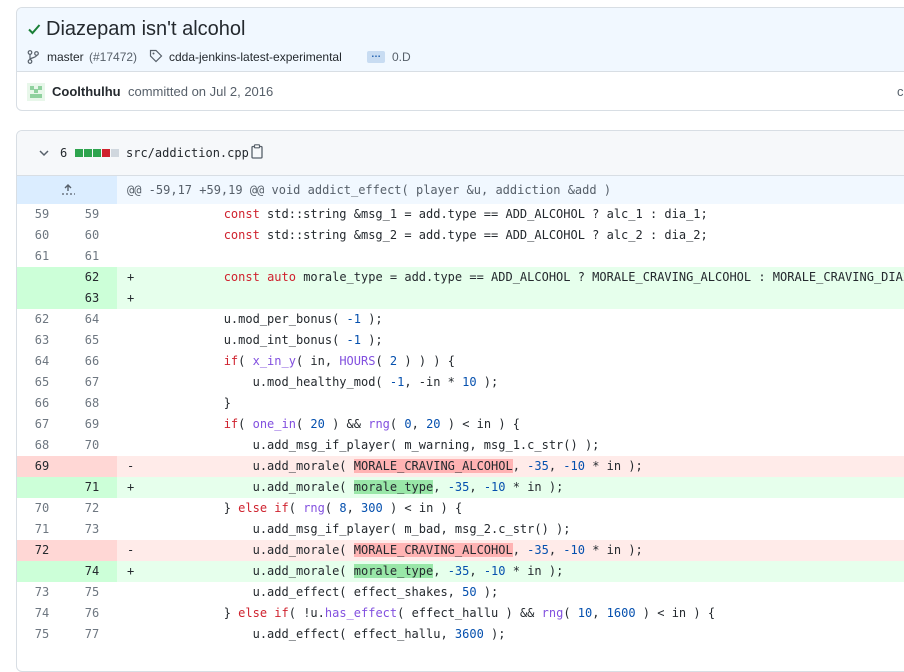 The image size is (904, 672). Describe the element at coordinates (257, 151) in the screenshot. I see `copy-icon` at that location.